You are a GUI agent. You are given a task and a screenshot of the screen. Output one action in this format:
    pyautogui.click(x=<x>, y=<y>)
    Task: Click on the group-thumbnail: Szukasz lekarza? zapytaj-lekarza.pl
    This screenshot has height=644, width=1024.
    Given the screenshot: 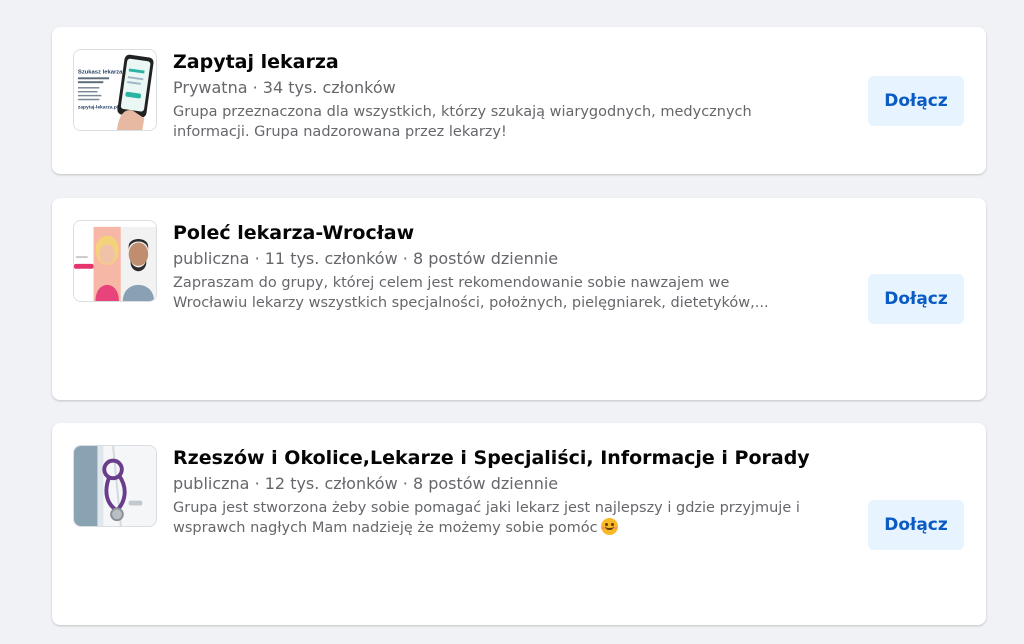 What is the action you would take?
    pyautogui.click(x=115, y=90)
    